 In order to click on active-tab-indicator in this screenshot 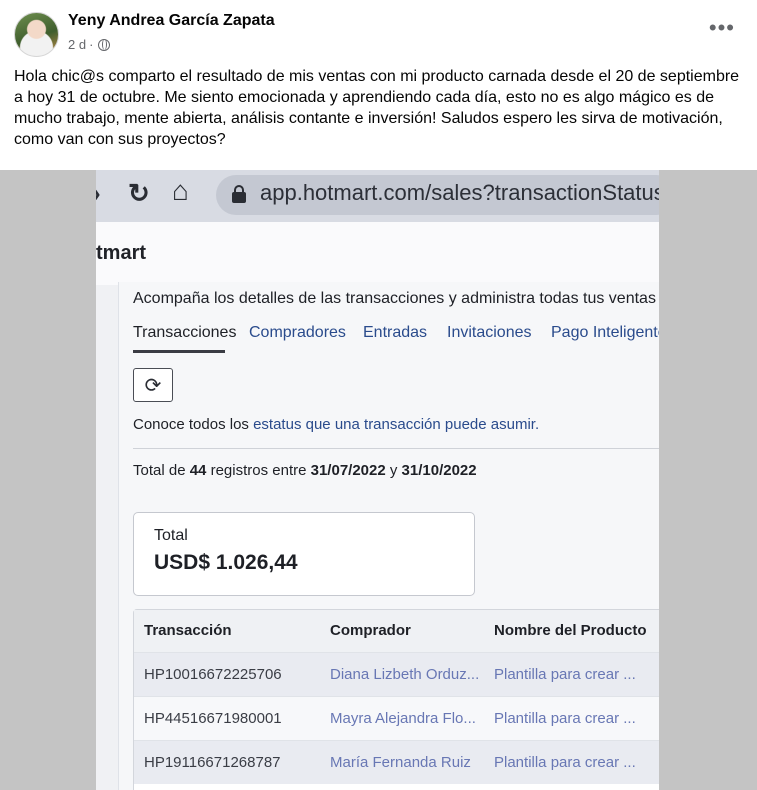, I will do `click(179, 351)`.